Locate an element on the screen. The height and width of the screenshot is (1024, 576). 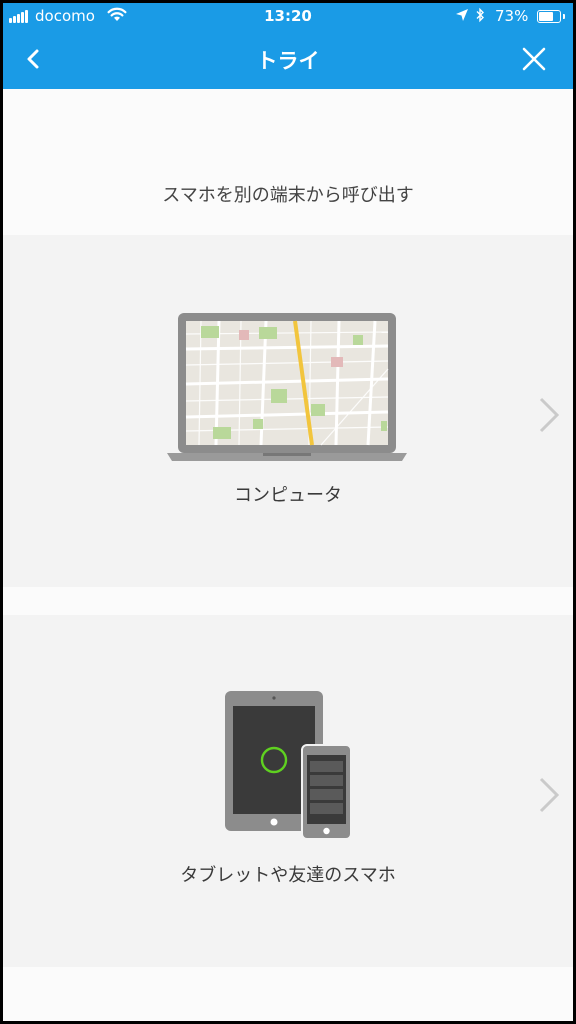
page-title: トライ is located at coordinates (288, 61).